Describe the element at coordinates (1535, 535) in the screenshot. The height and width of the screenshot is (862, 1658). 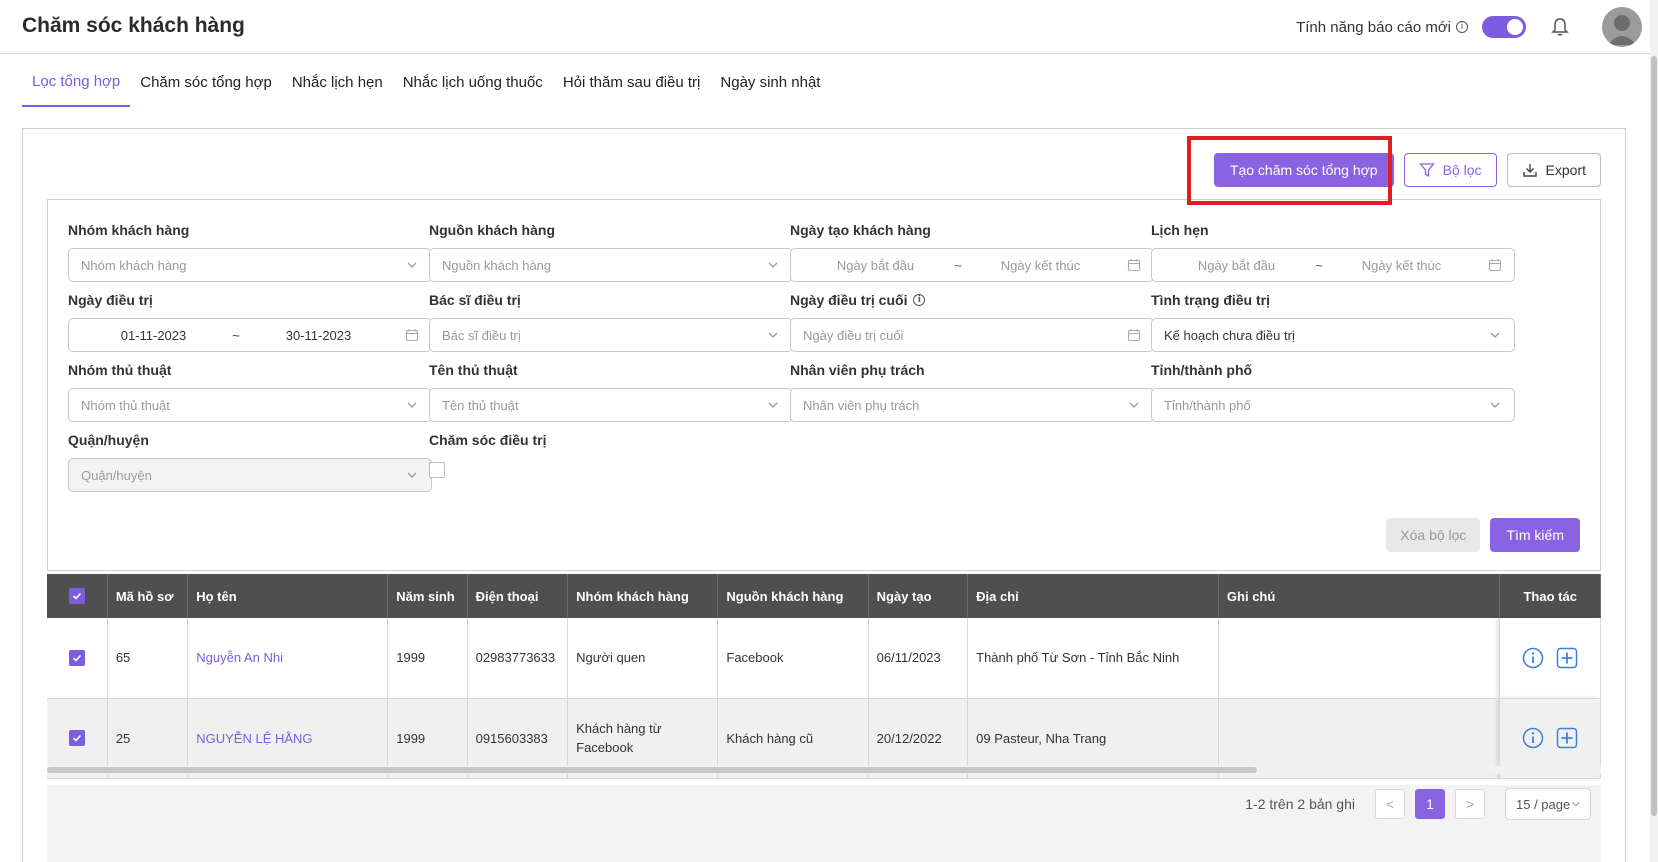
I see `search-button: Tìm kiếm` at that location.